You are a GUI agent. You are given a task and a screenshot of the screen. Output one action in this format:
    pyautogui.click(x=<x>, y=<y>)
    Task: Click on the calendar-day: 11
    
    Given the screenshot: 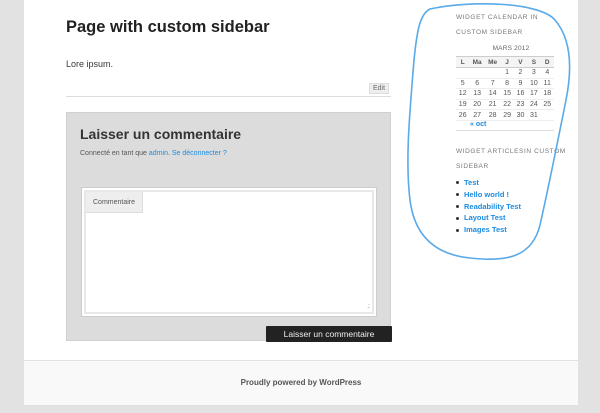 What is the action you would take?
    pyautogui.click(x=547, y=84)
    